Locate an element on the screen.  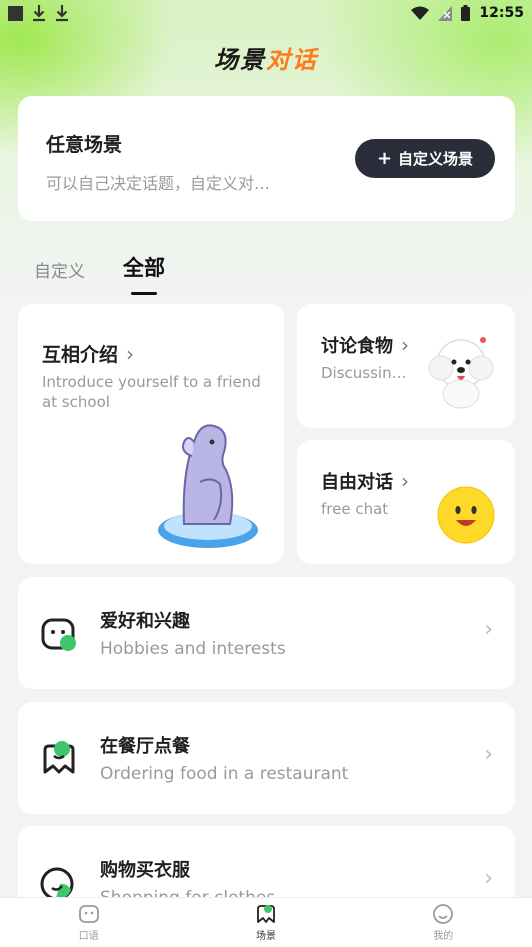
free-chat-subtitle: free chat is located at coordinates (355, 509).